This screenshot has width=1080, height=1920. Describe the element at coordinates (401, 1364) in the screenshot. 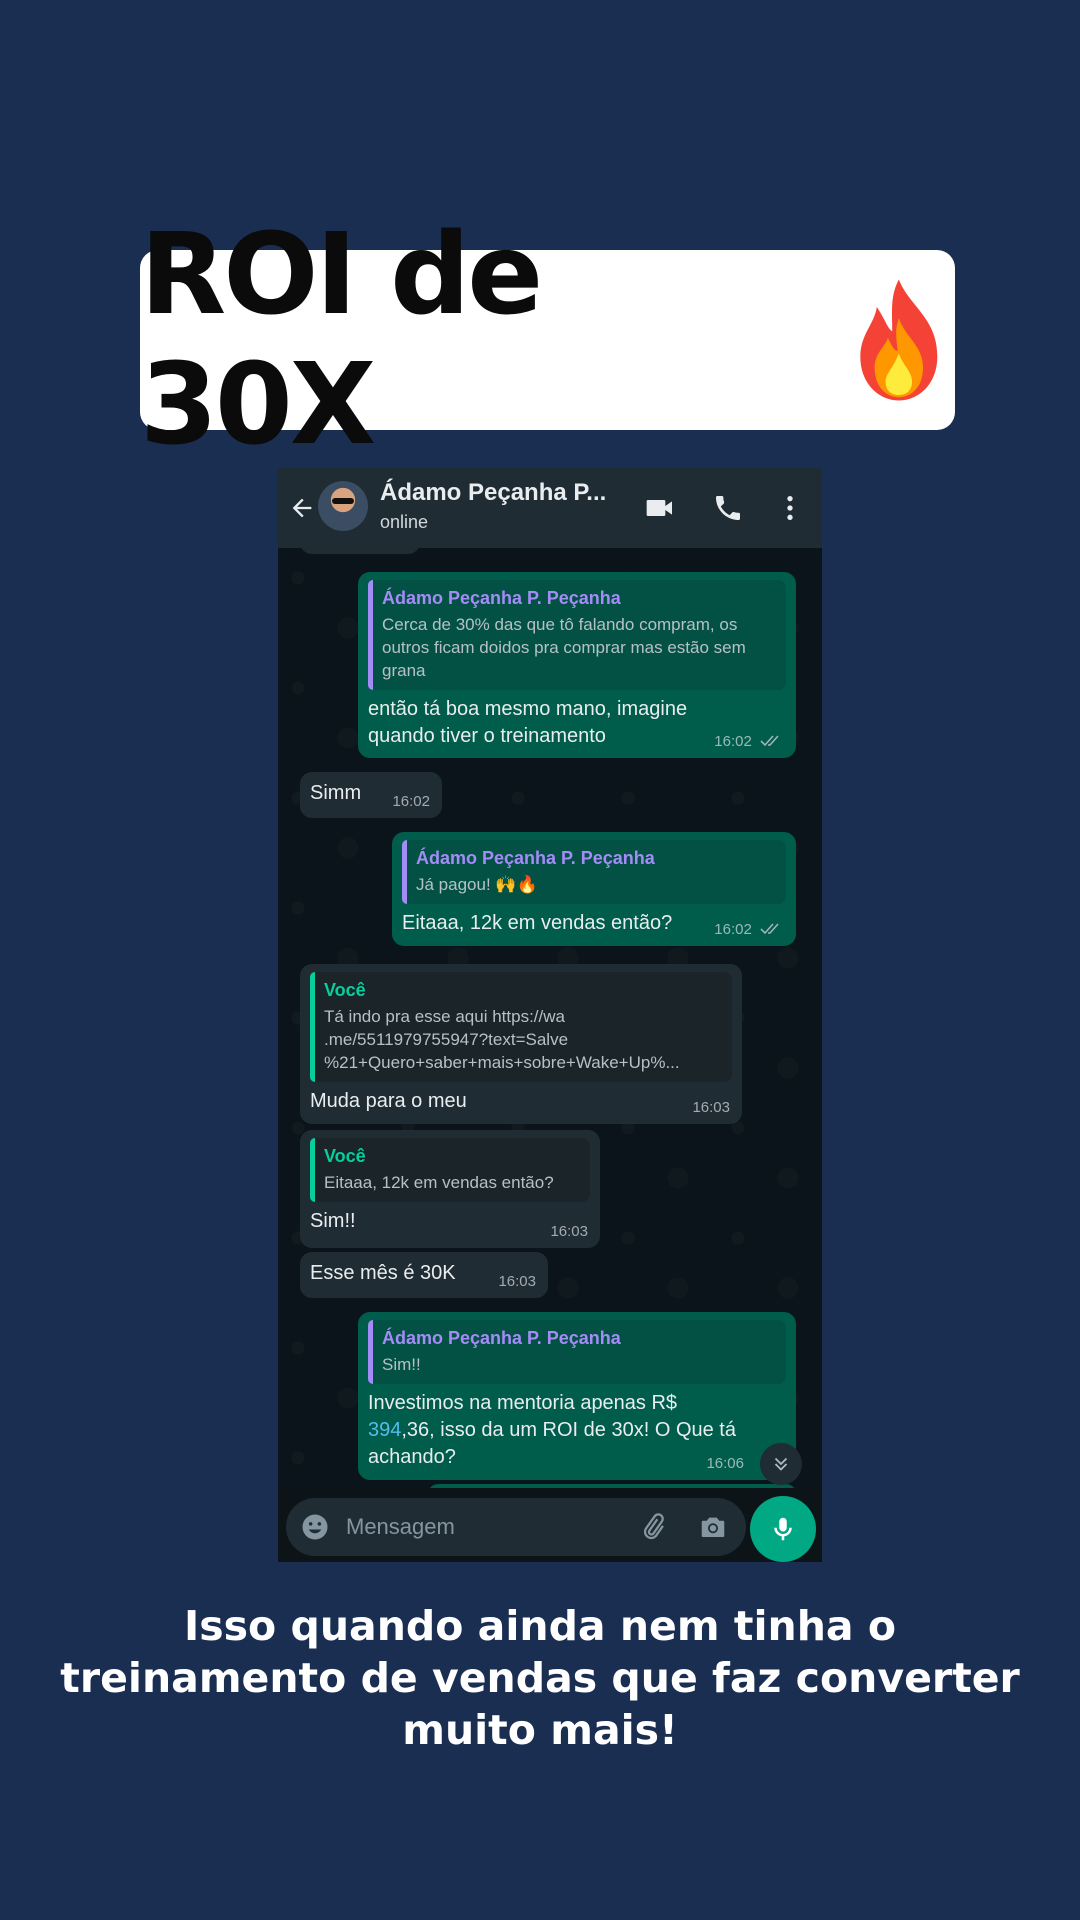

I see `quote-text: Sim!!` at that location.